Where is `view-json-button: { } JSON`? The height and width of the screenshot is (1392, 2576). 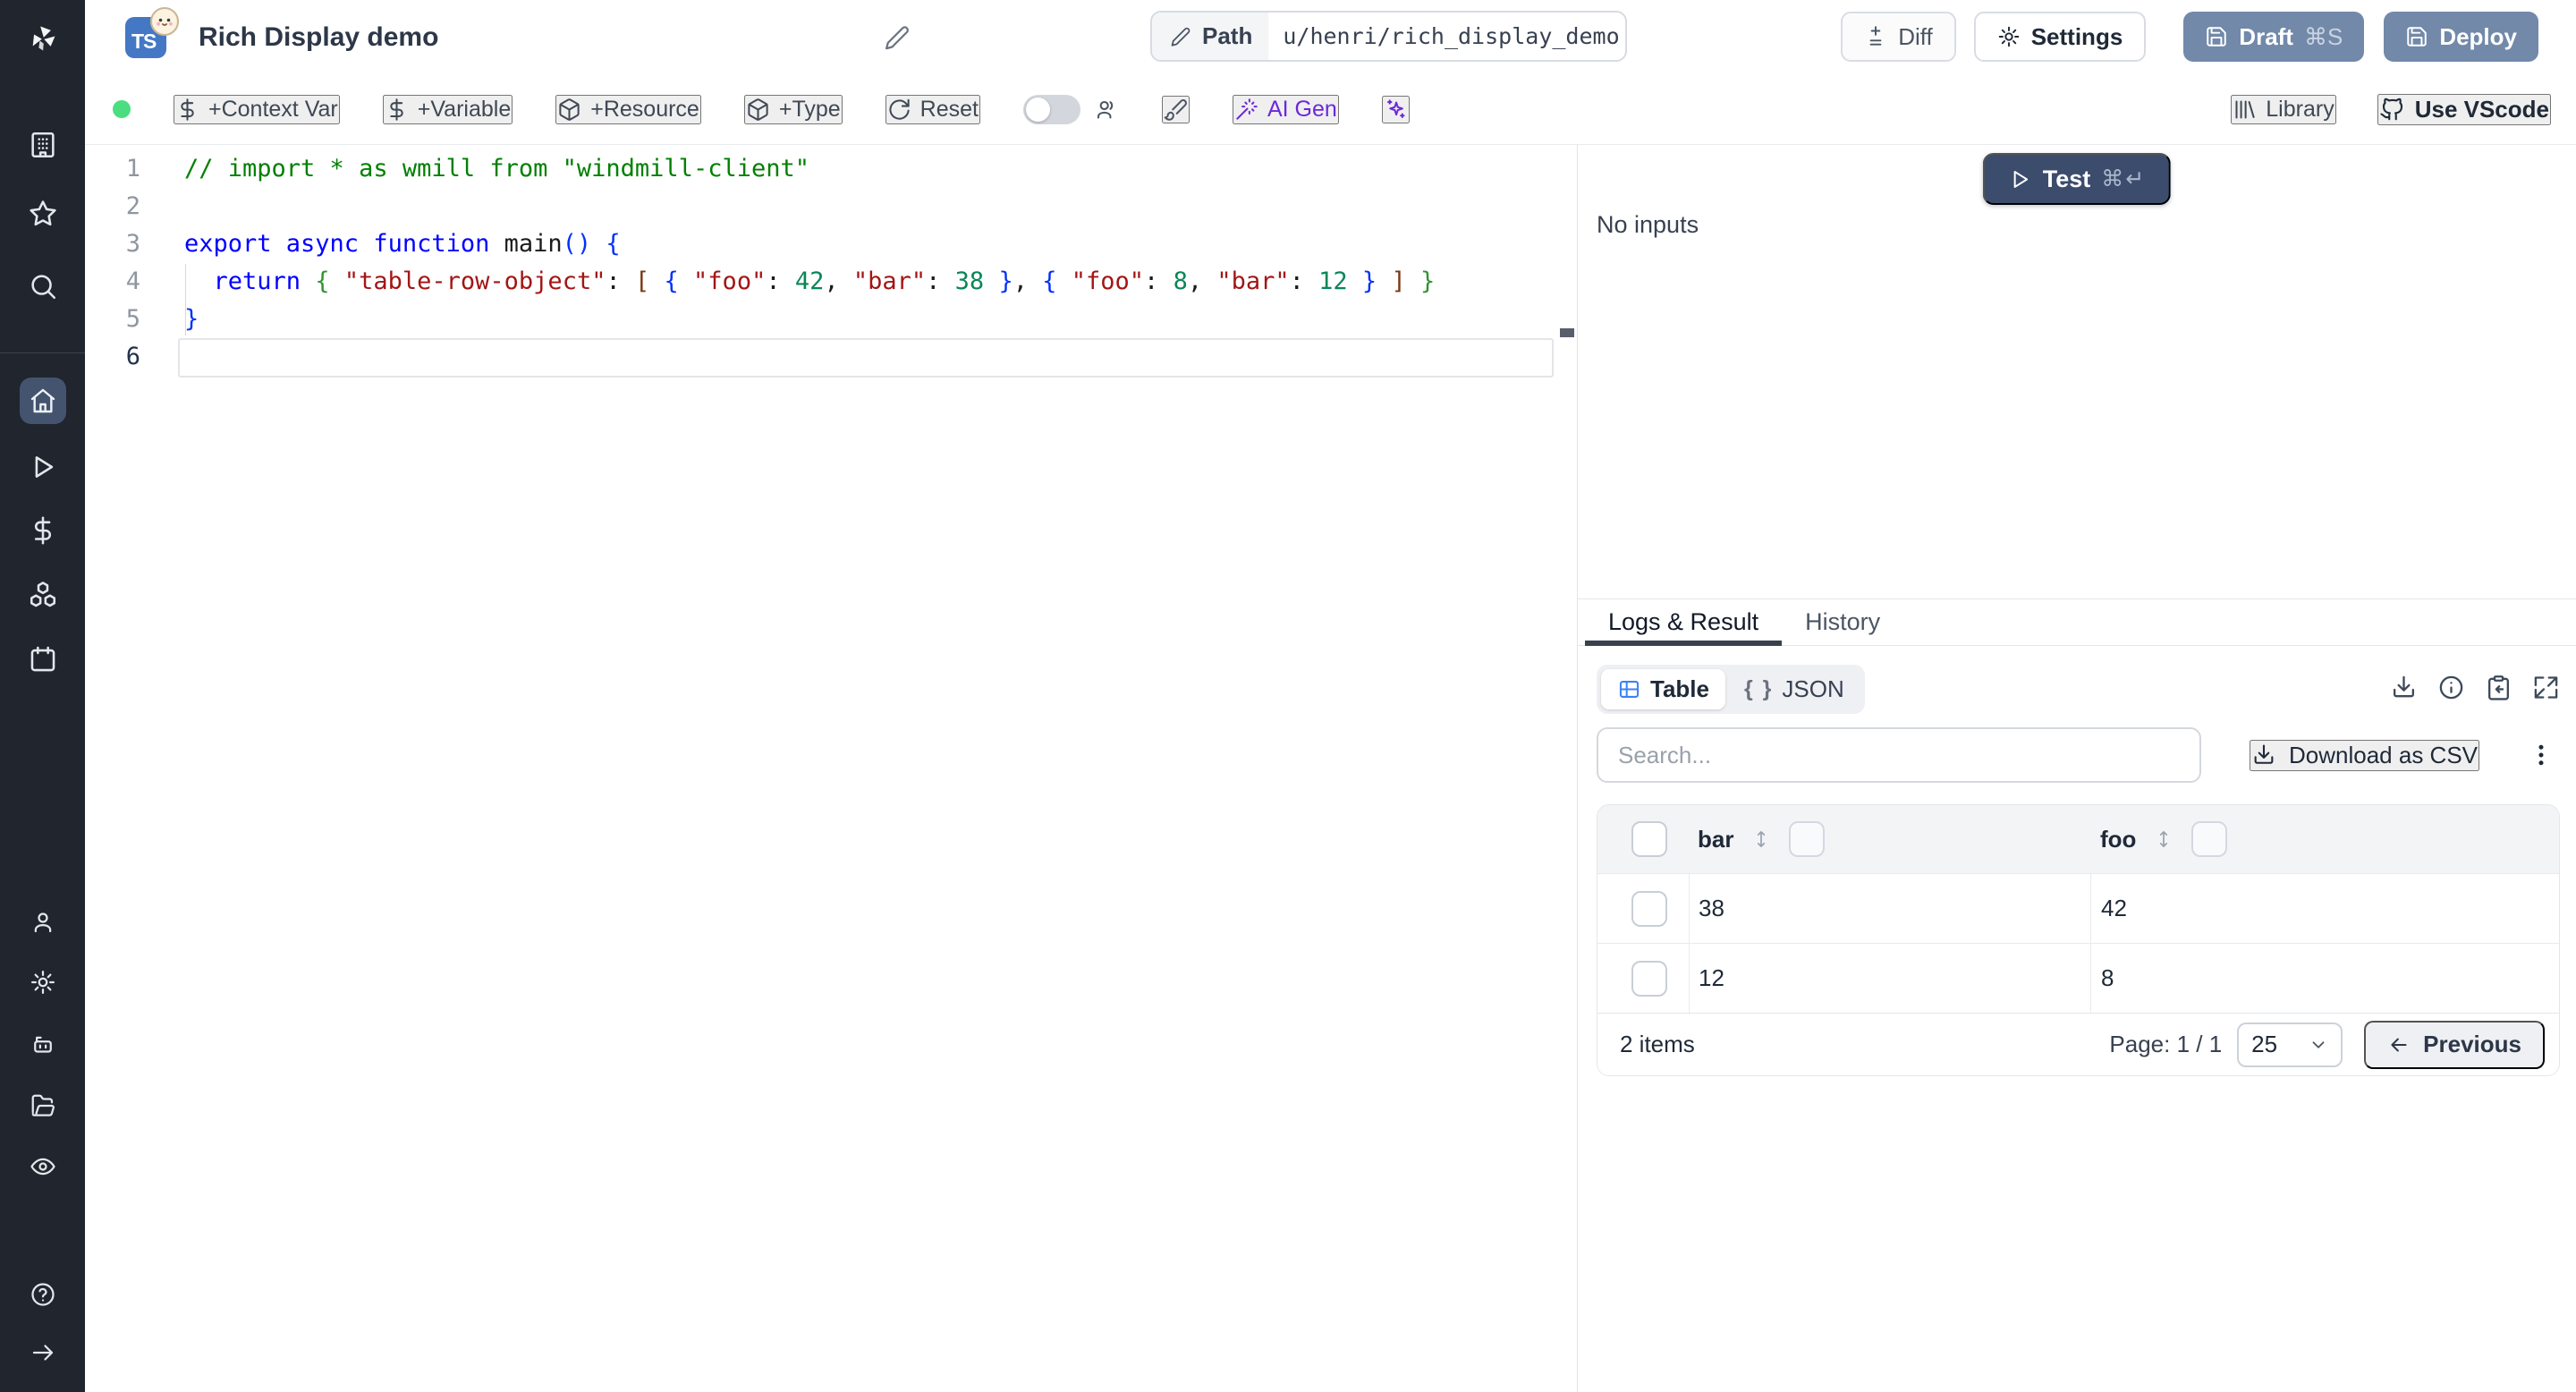 view-json-button: { } JSON is located at coordinates (1794, 689).